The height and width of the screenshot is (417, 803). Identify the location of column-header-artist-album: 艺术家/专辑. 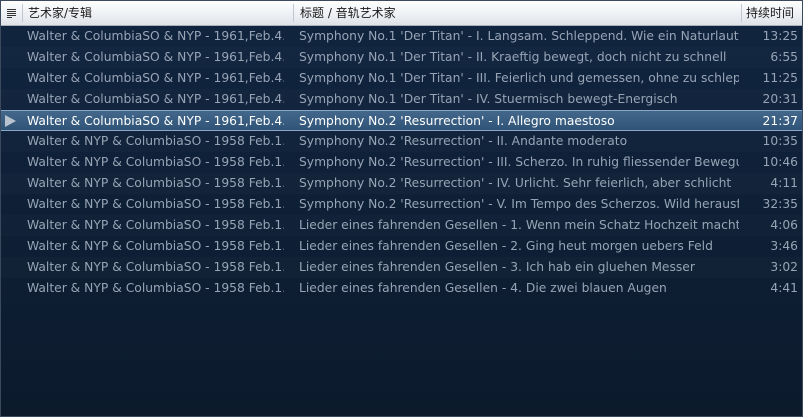
(160, 13).